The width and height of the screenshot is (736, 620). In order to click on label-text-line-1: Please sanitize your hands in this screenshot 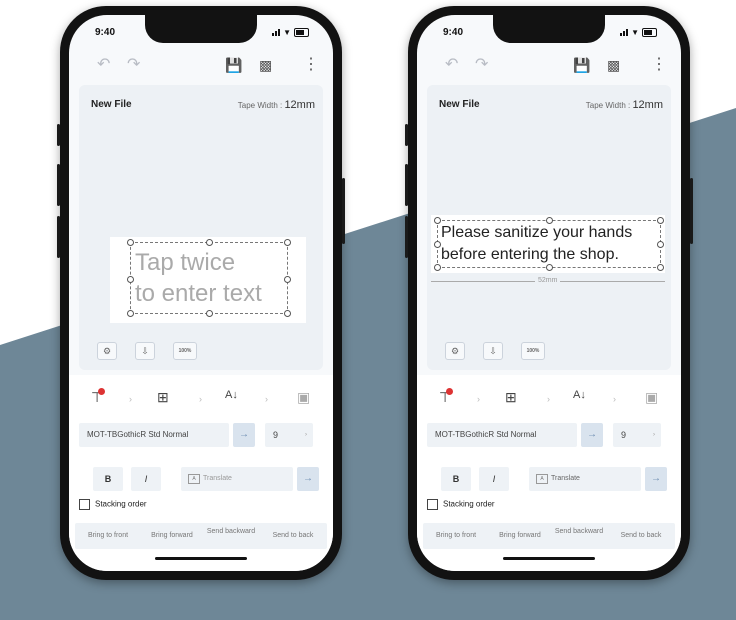, I will do `click(537, 232)`.